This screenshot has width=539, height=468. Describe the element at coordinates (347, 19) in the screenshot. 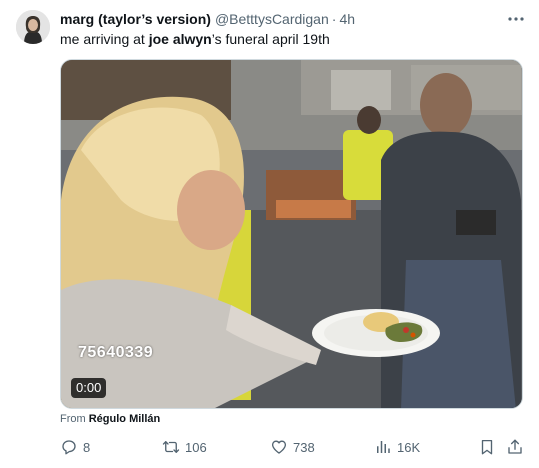

I see `tweet-timestamp: 4h` at that location.